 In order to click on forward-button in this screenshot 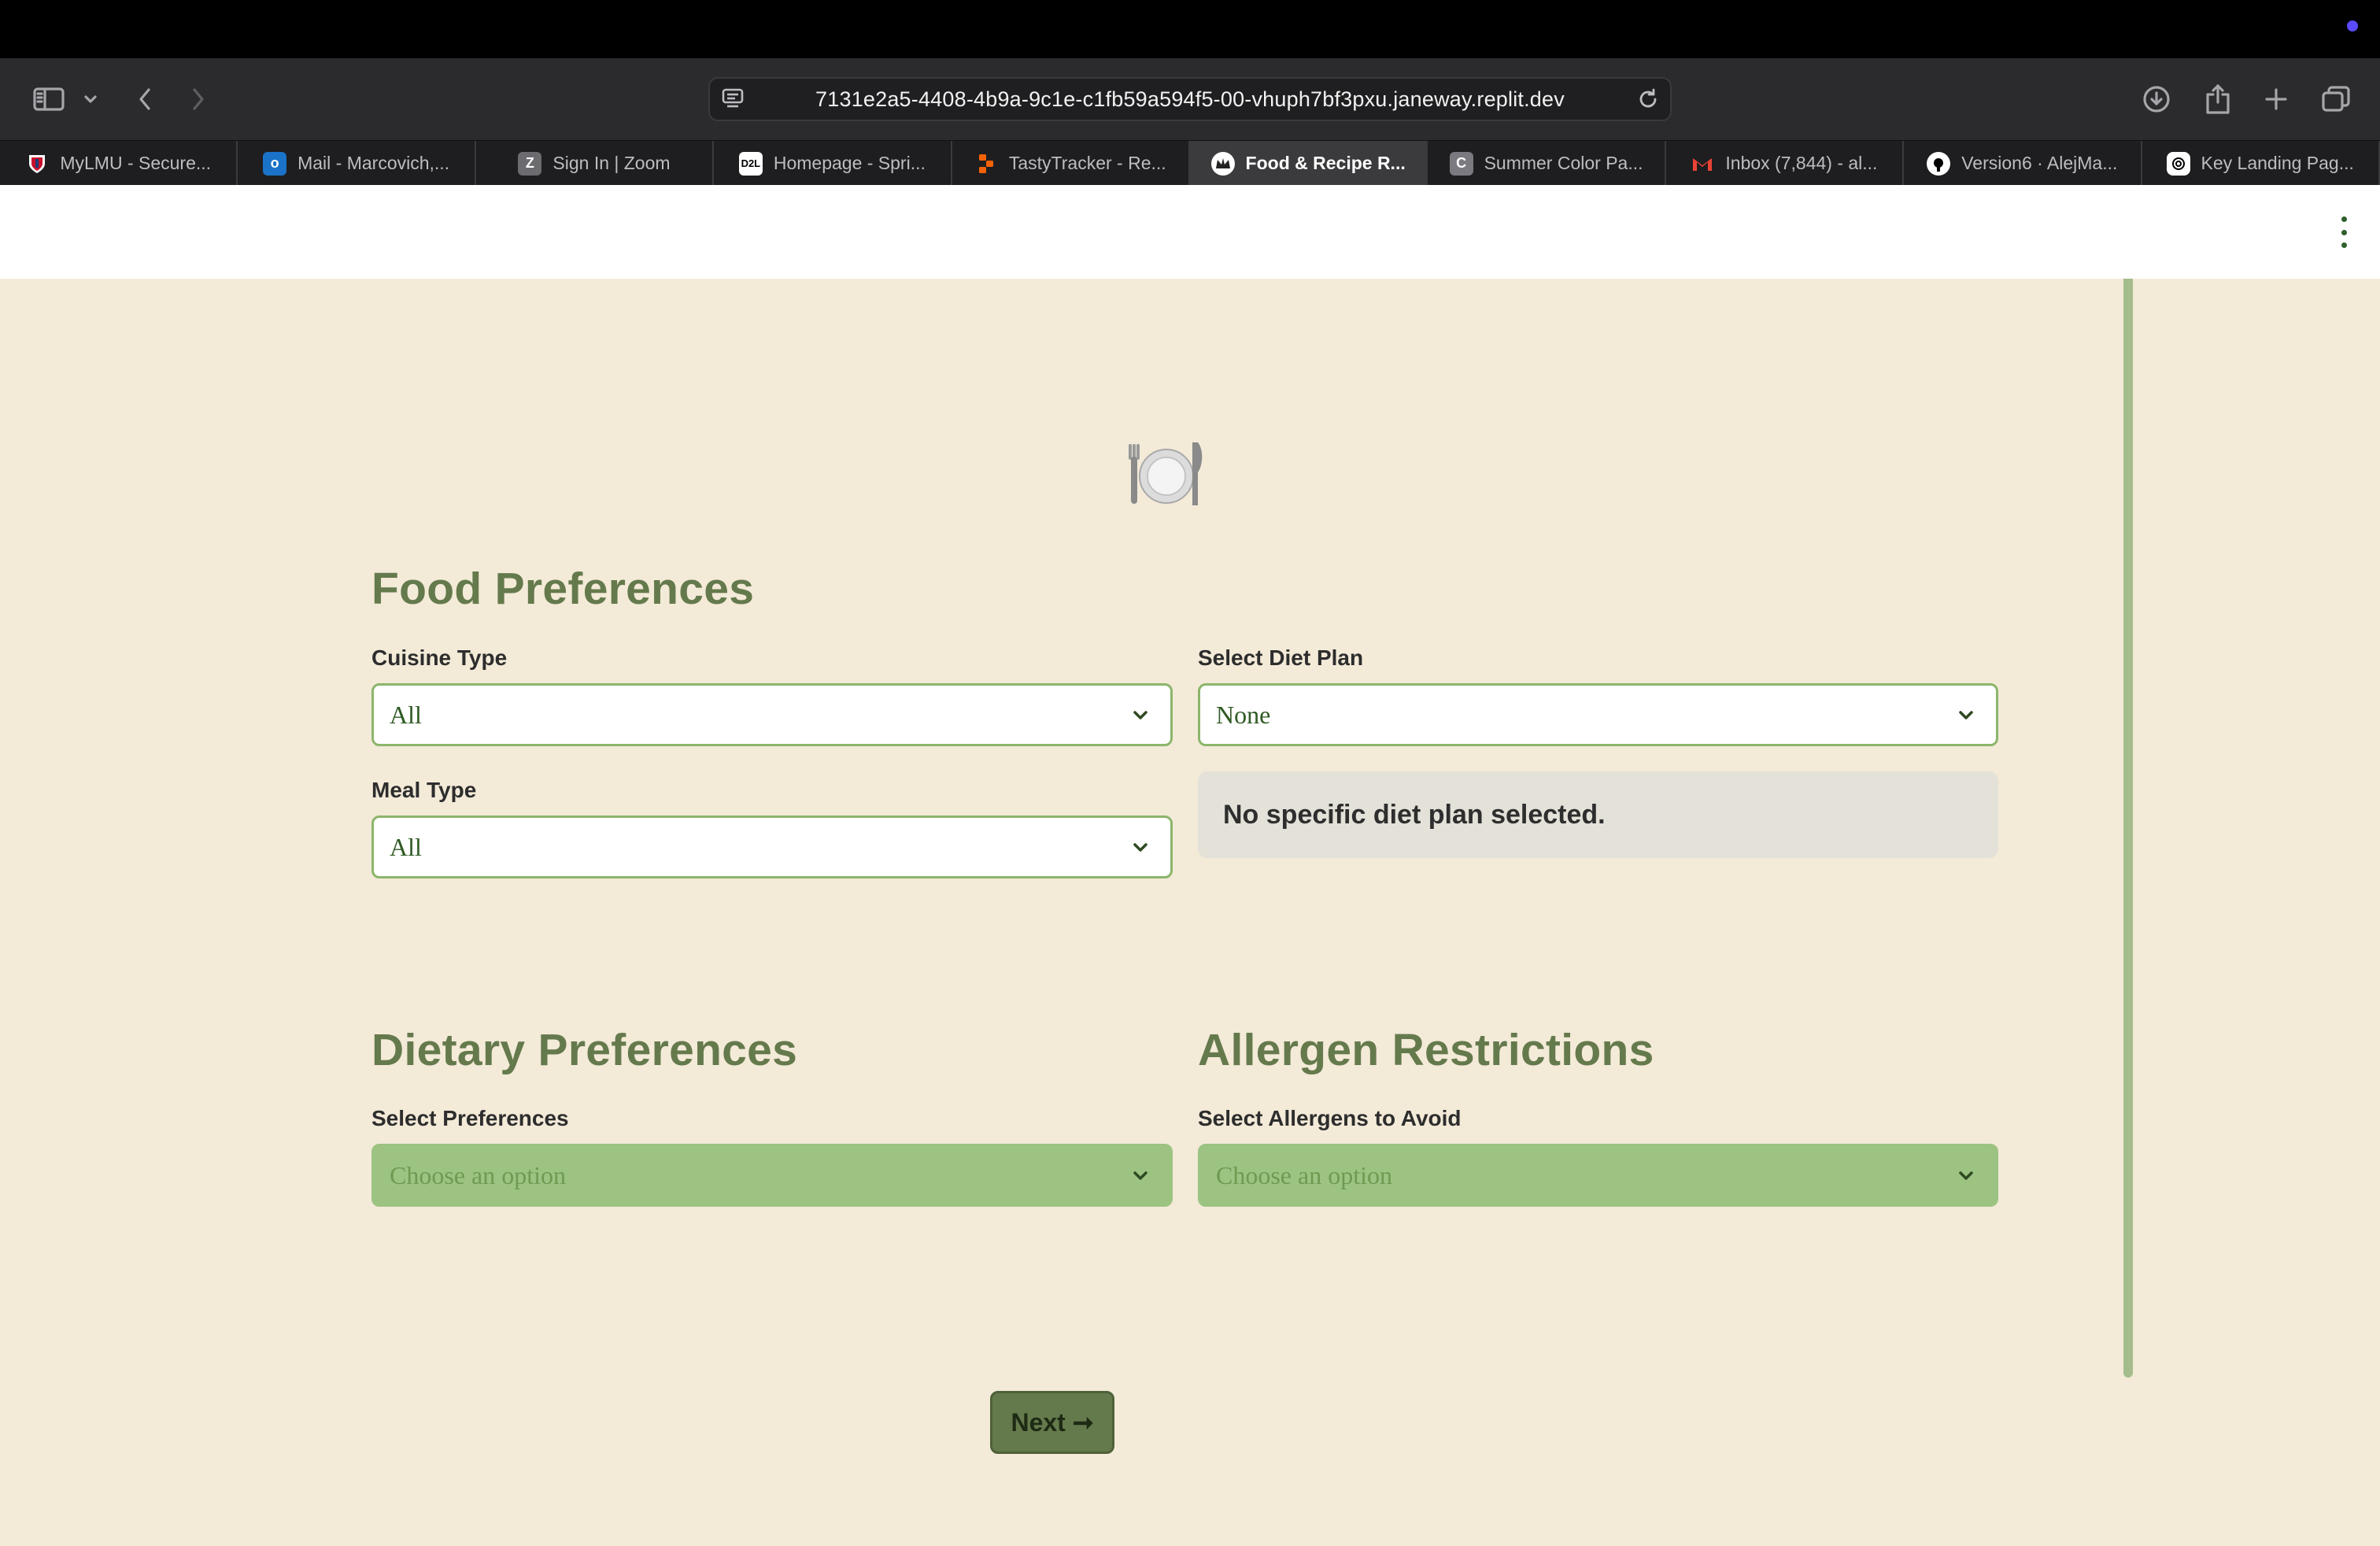, I will do `click(198, 99)`.